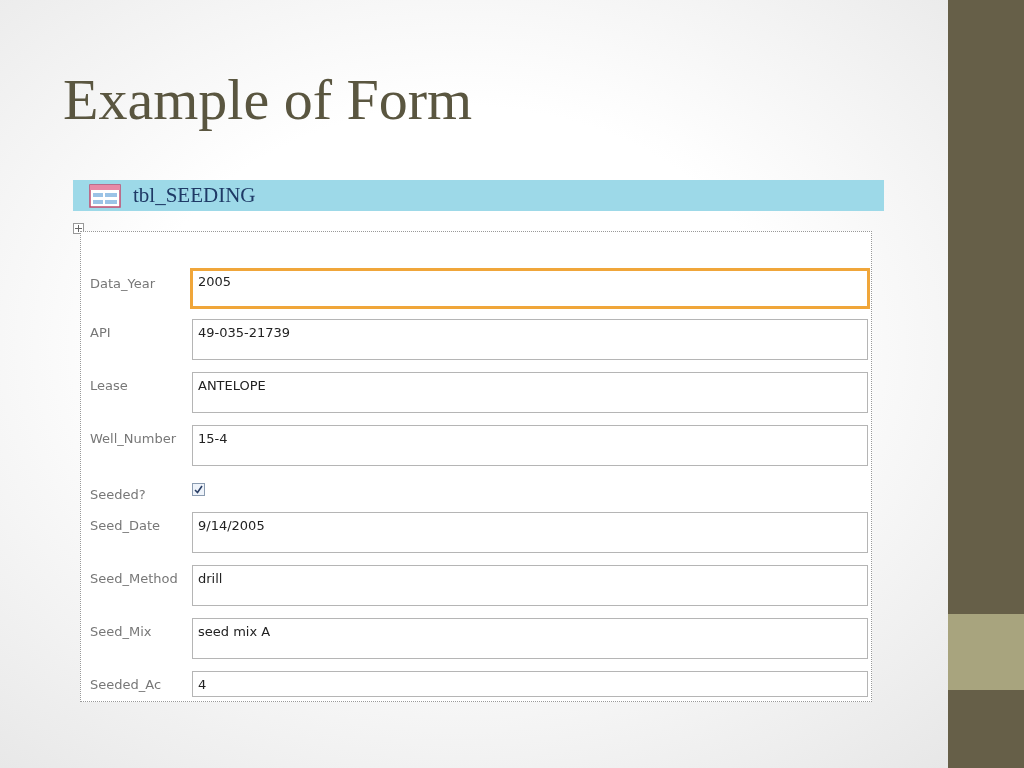 This screenshot has height=768, width=1024. Describe the element at coordinates (134, 578) in the screenshot. I see `field-label: Seed_Method` at that location.